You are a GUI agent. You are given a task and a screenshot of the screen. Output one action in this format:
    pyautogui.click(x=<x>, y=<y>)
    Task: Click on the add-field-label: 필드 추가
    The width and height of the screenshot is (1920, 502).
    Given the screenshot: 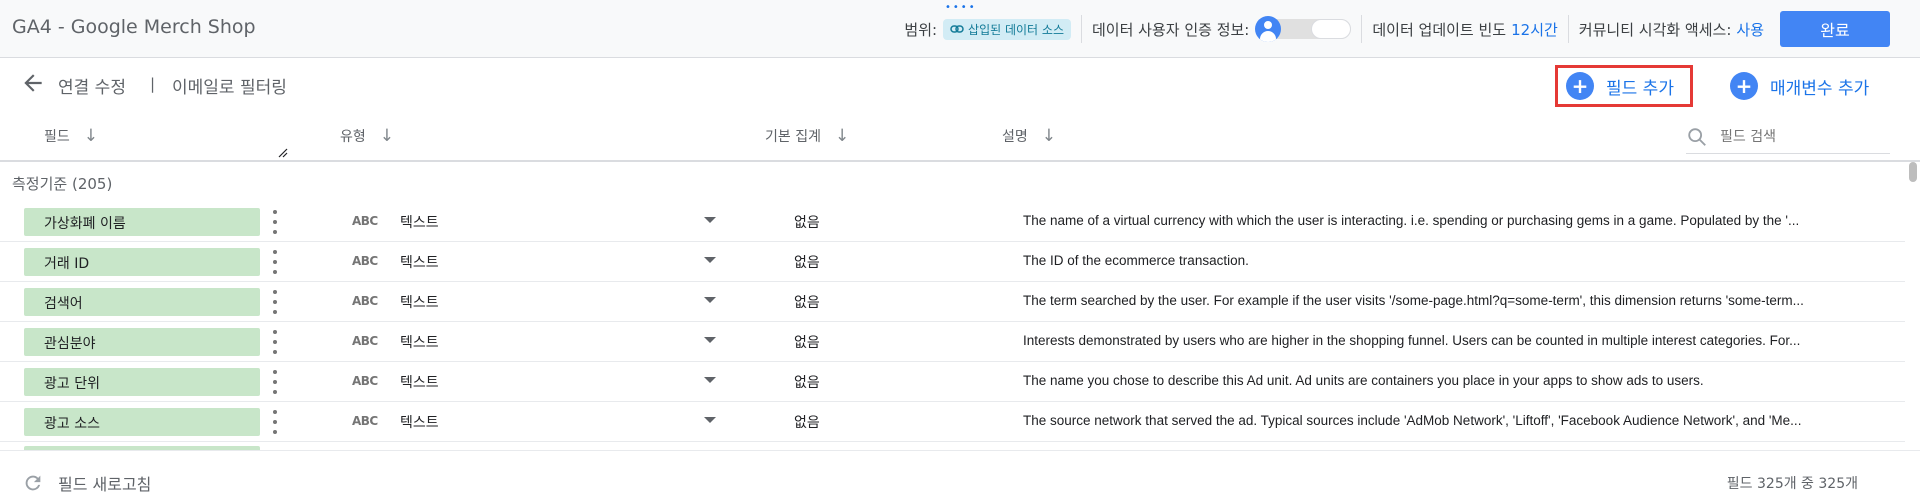 What is the action you would take?
    pyautogui.click(x=1640, y=88)
    